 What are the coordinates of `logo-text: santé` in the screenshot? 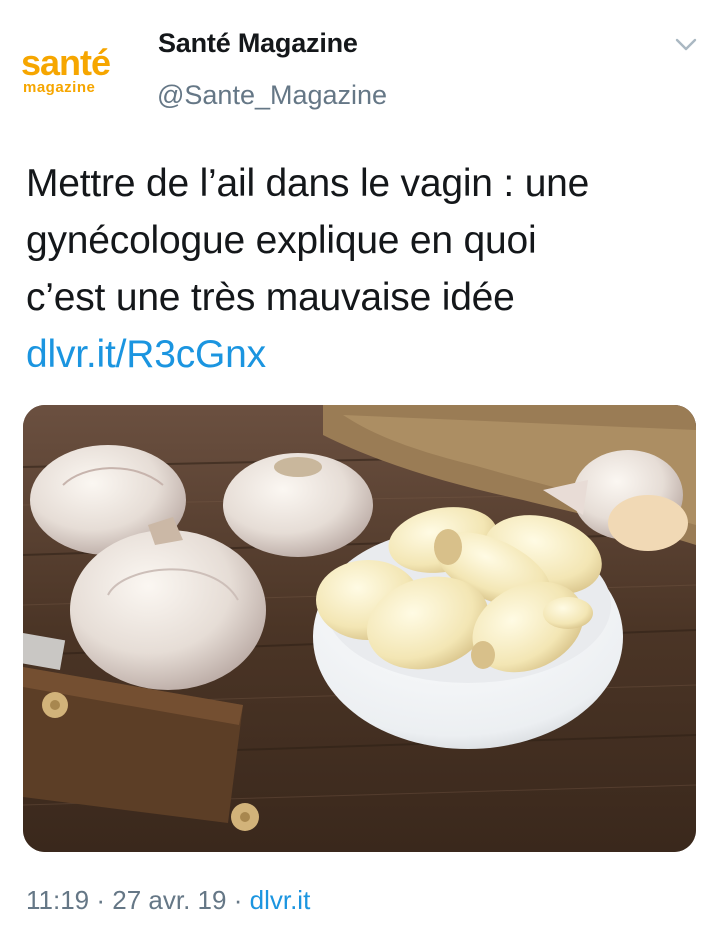 It's located at (65, 62).